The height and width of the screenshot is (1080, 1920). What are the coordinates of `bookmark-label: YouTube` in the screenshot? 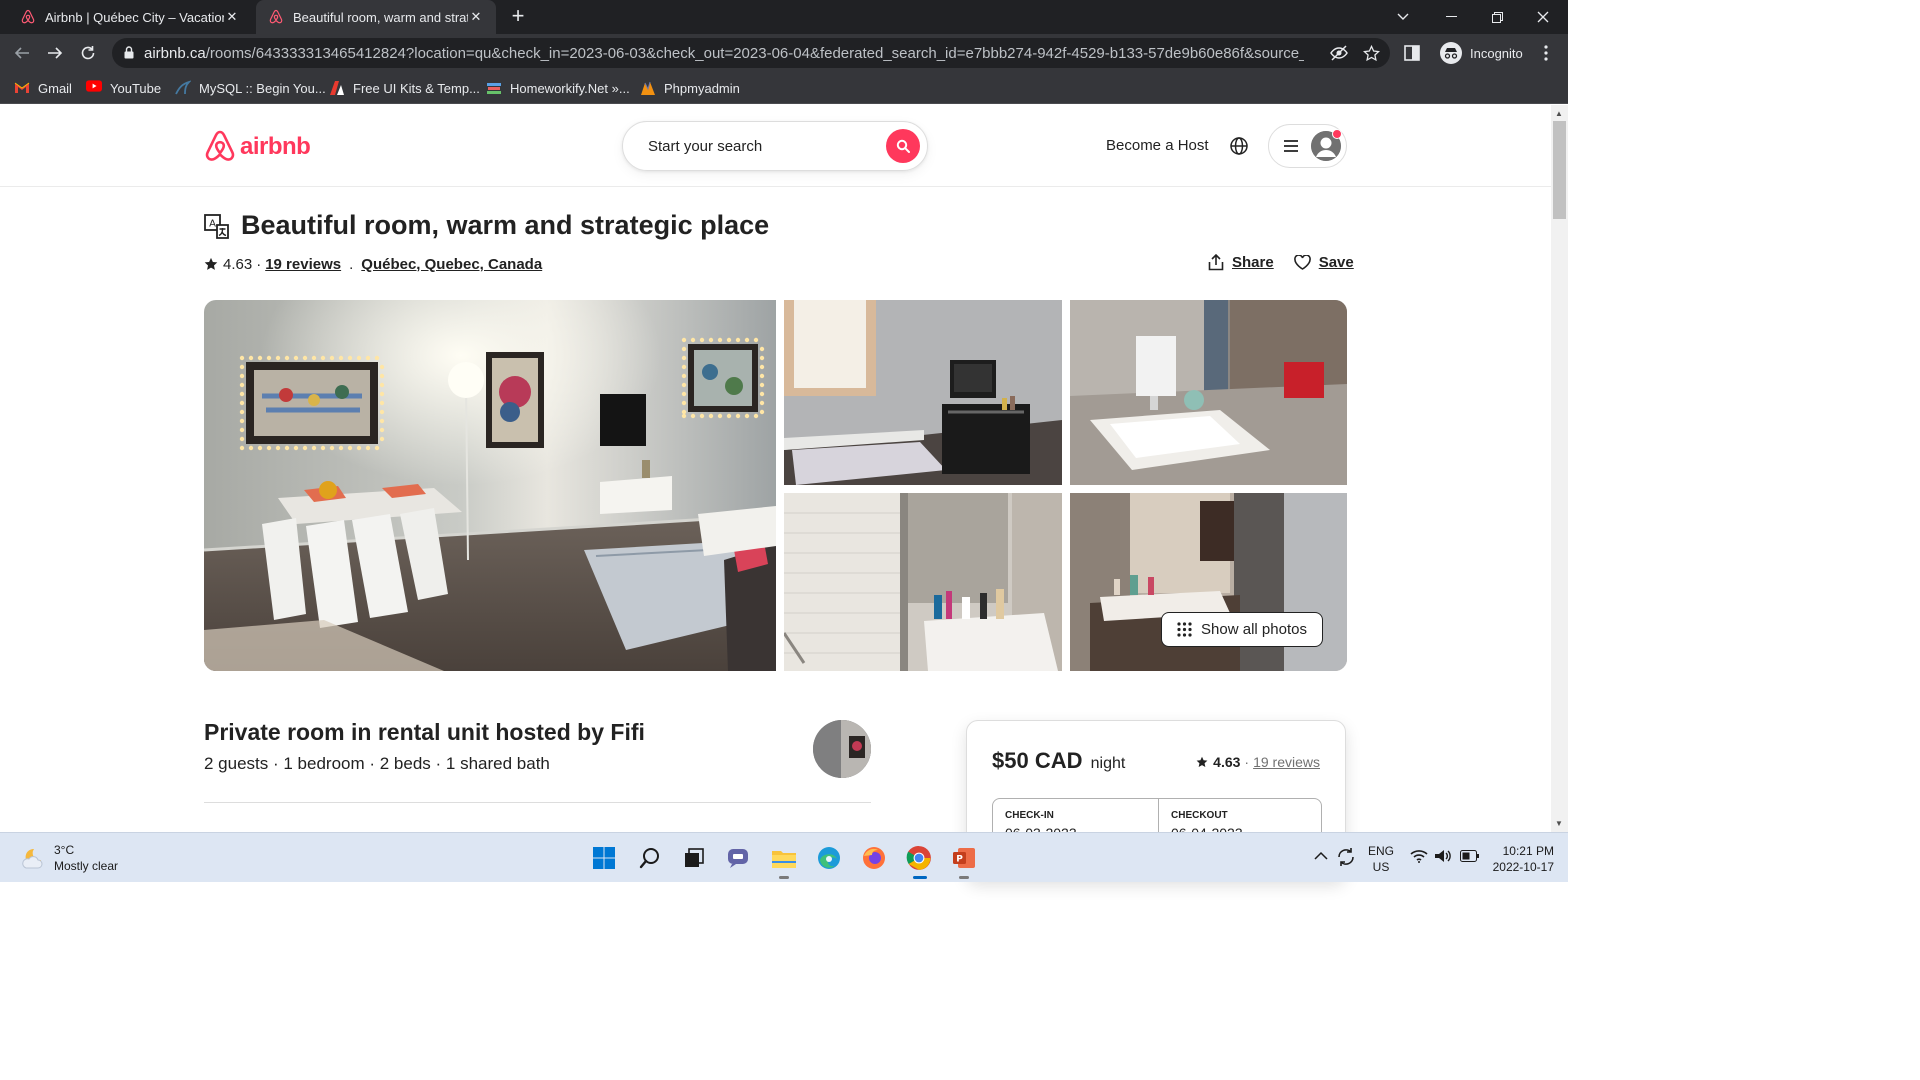 It's located at (136, 88).